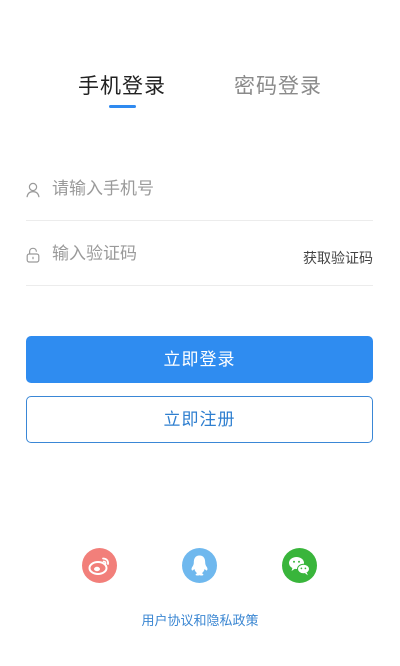  I want to click on phone-input, so click(172, 189).